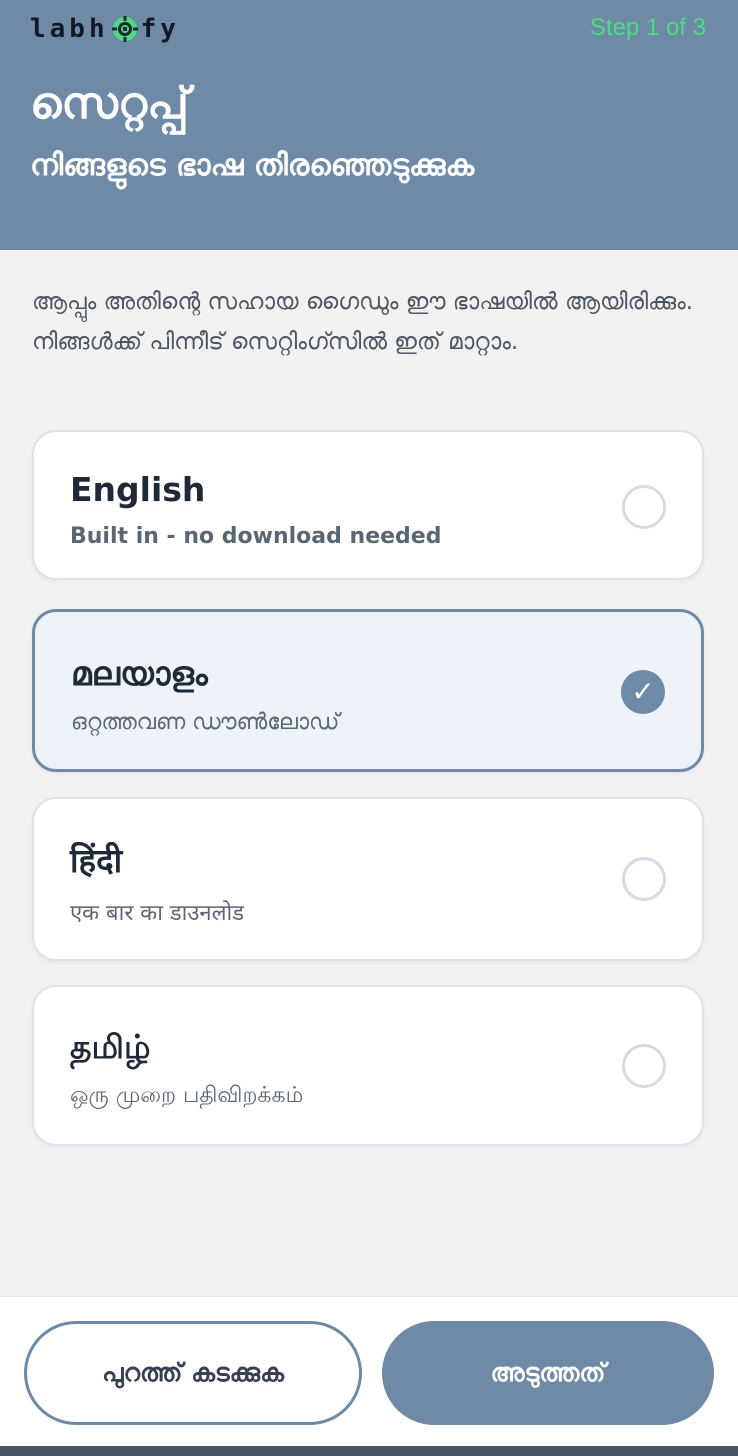  I want to click on language-name: മലയാളം, so click(139, 673).